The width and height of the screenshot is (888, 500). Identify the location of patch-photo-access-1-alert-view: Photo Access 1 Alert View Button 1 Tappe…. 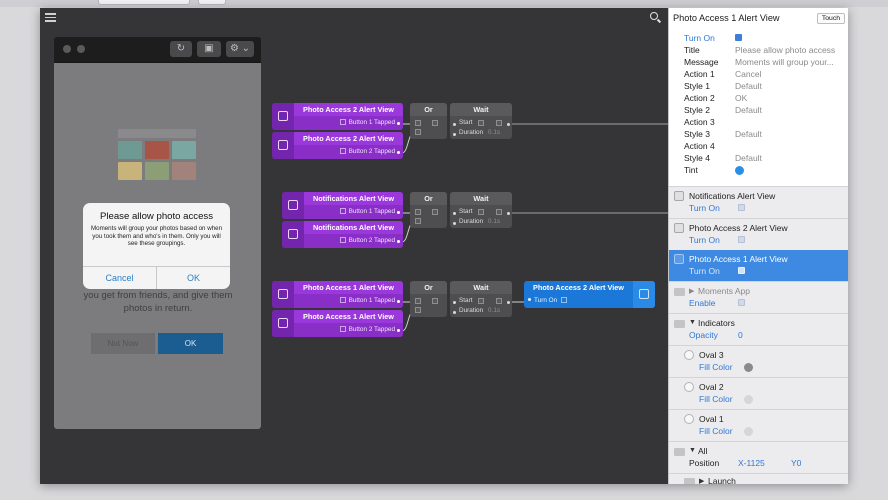
(337, 294).